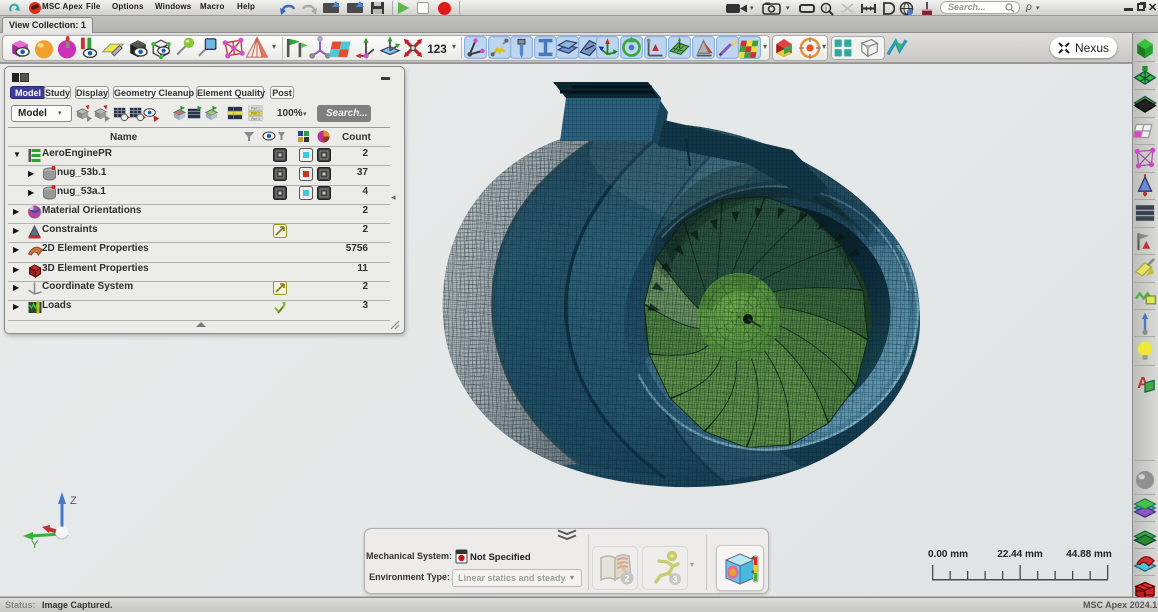 This screenshot has height=612, width=1158. Describe the element at coordinates (626, 579) in the screenshot. I see `svg-text: 2` at that location.